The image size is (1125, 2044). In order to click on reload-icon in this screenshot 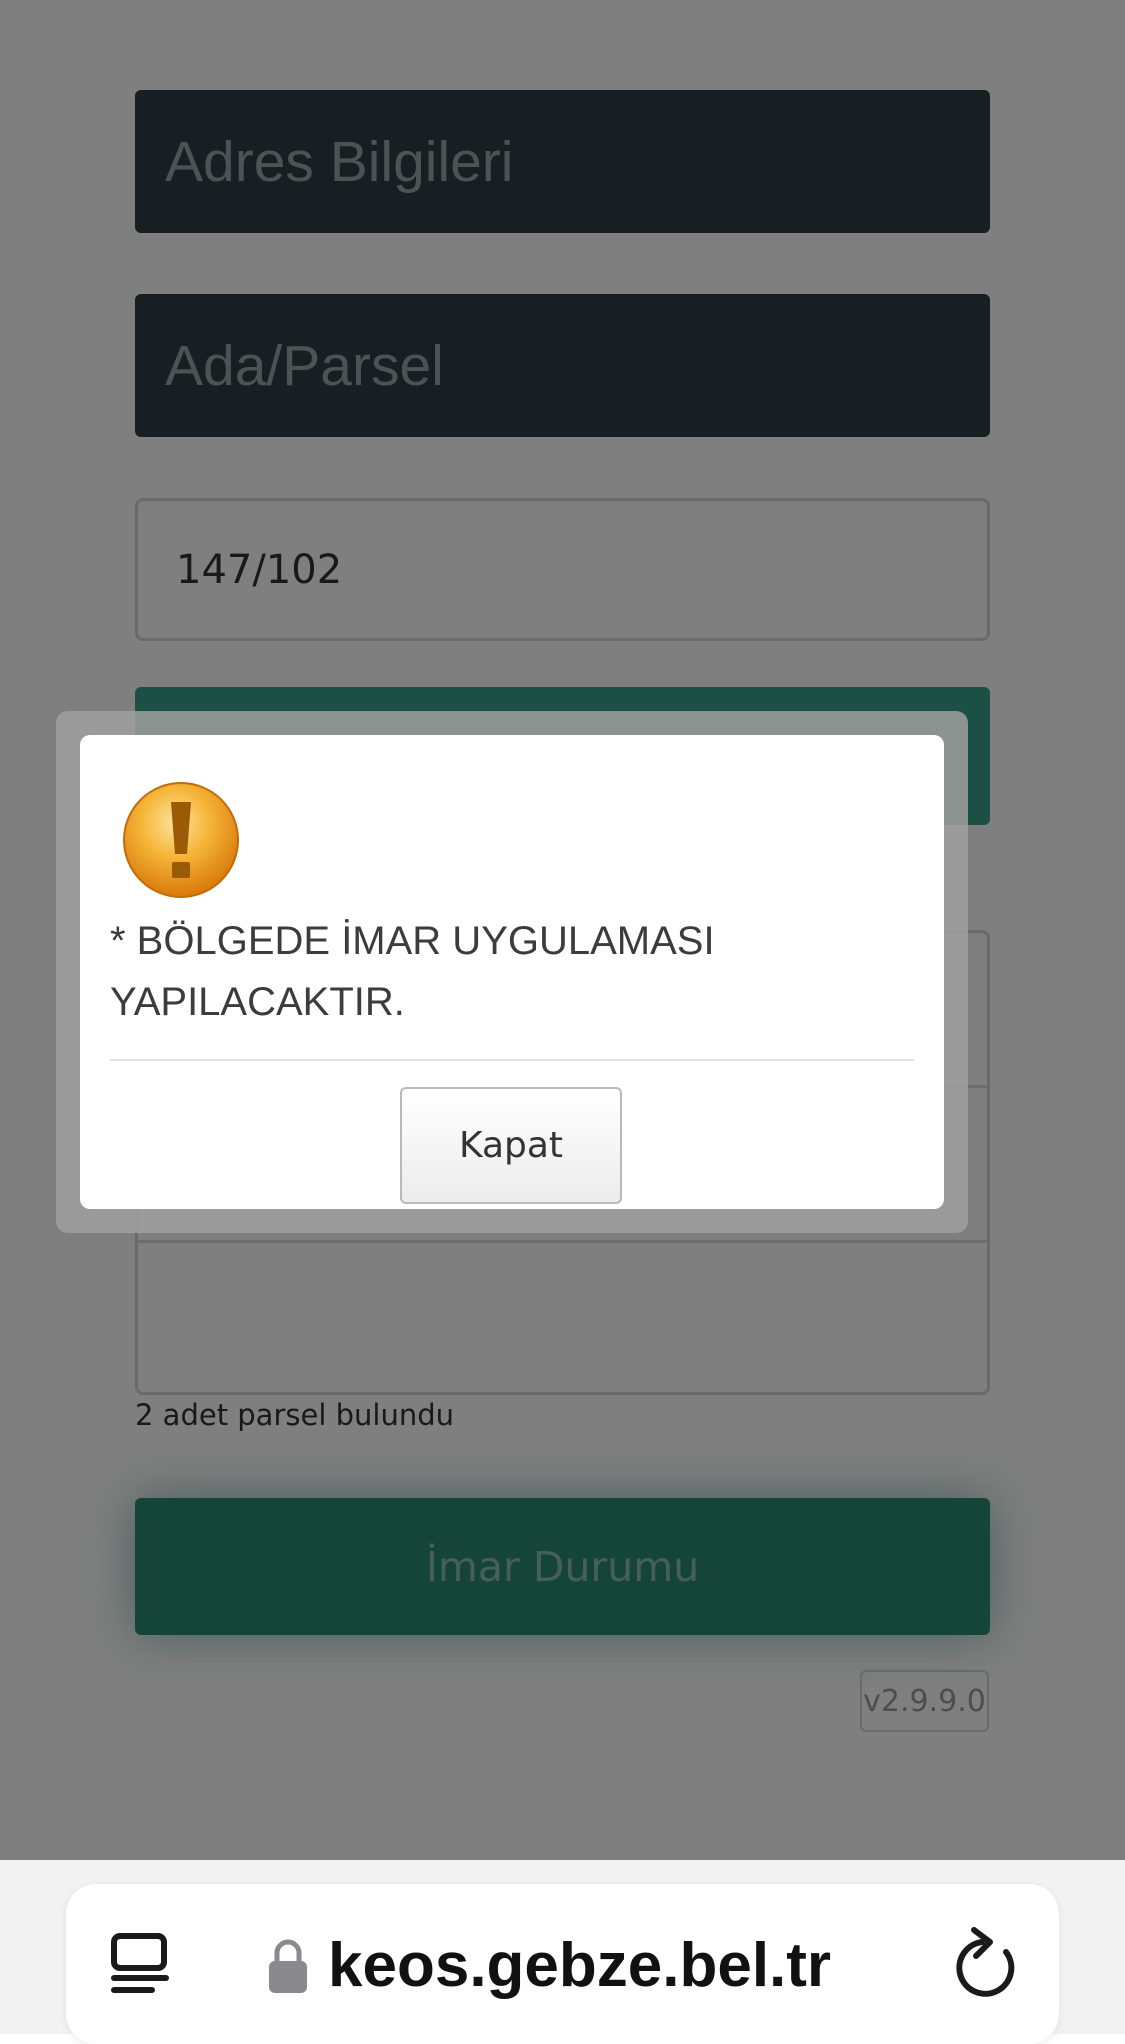, I will do `click(987, 1963)`.